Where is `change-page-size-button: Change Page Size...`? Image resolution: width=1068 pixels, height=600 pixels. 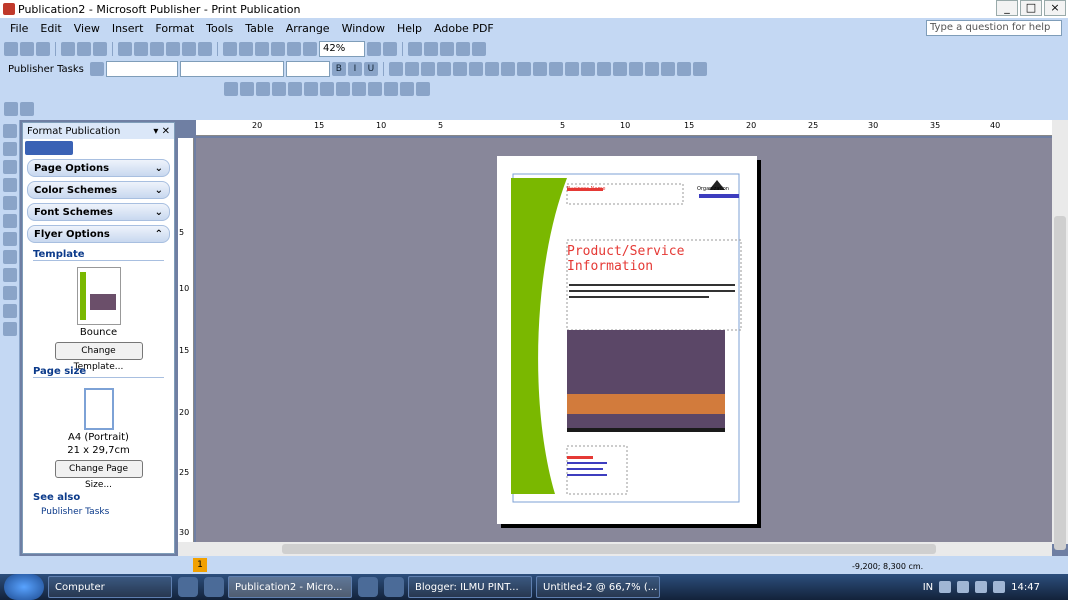
change-page-size-button: Change Page Size... is located at coordinates (98, 475).